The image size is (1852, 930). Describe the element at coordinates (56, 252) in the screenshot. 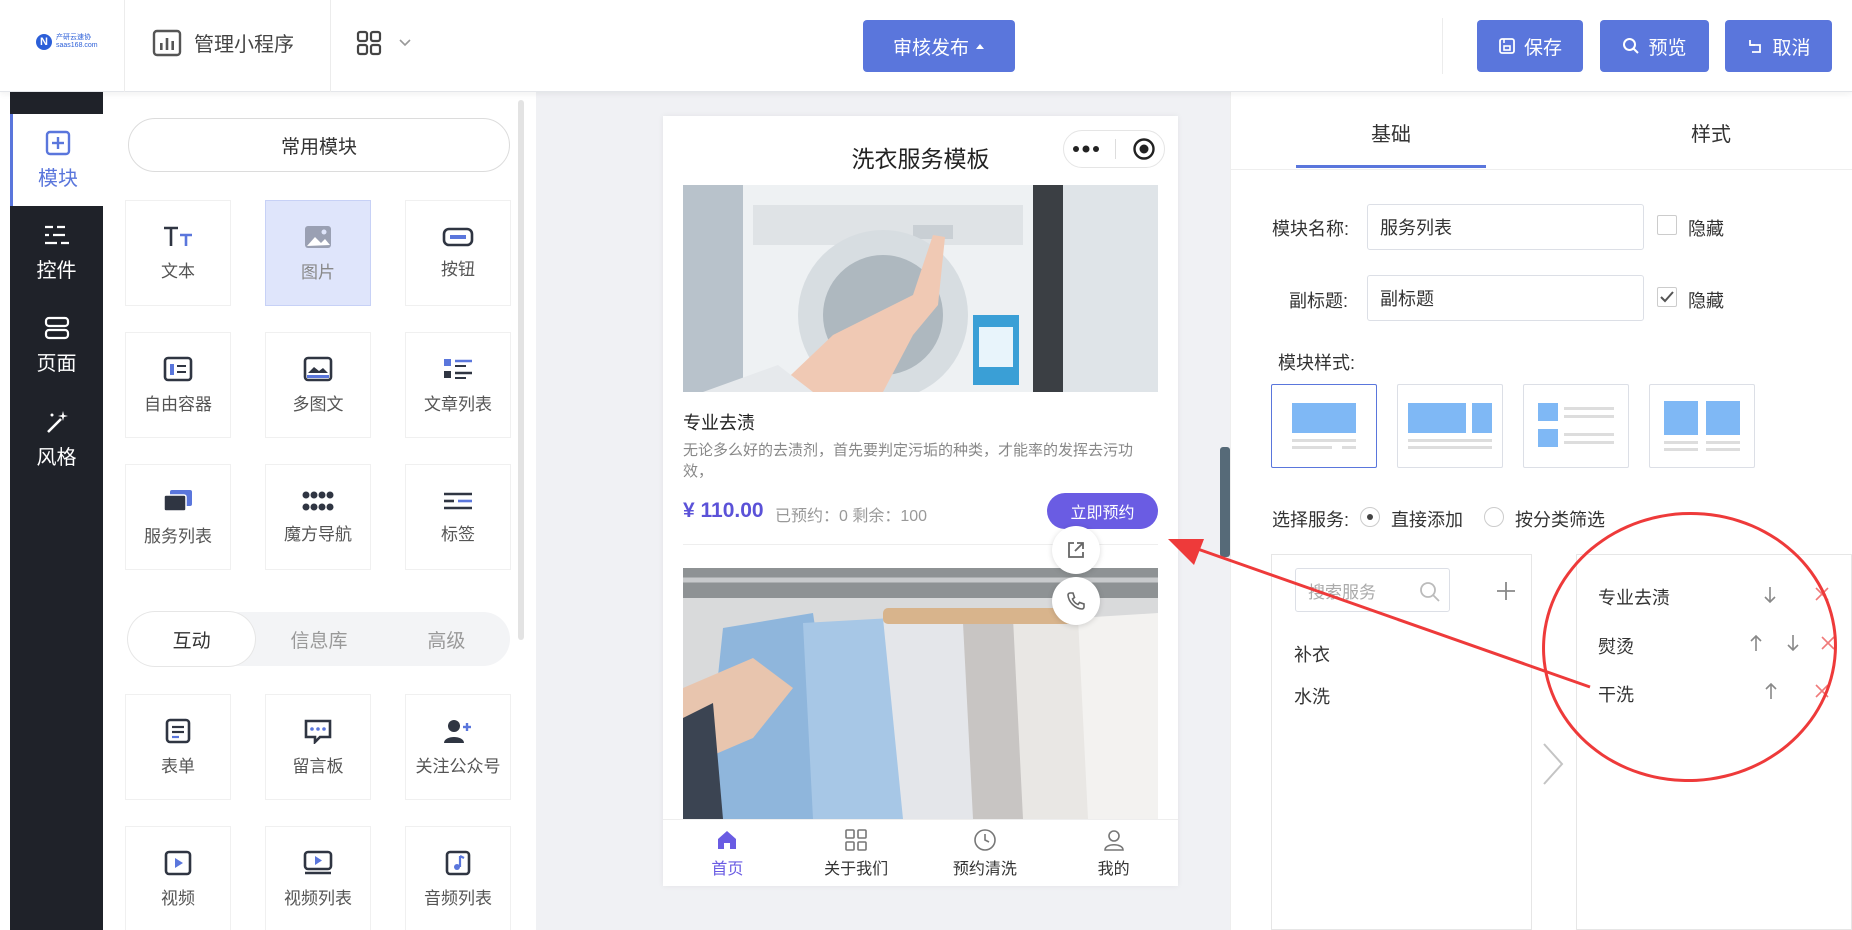

I see `nav-item-controls: 控件` at that location.